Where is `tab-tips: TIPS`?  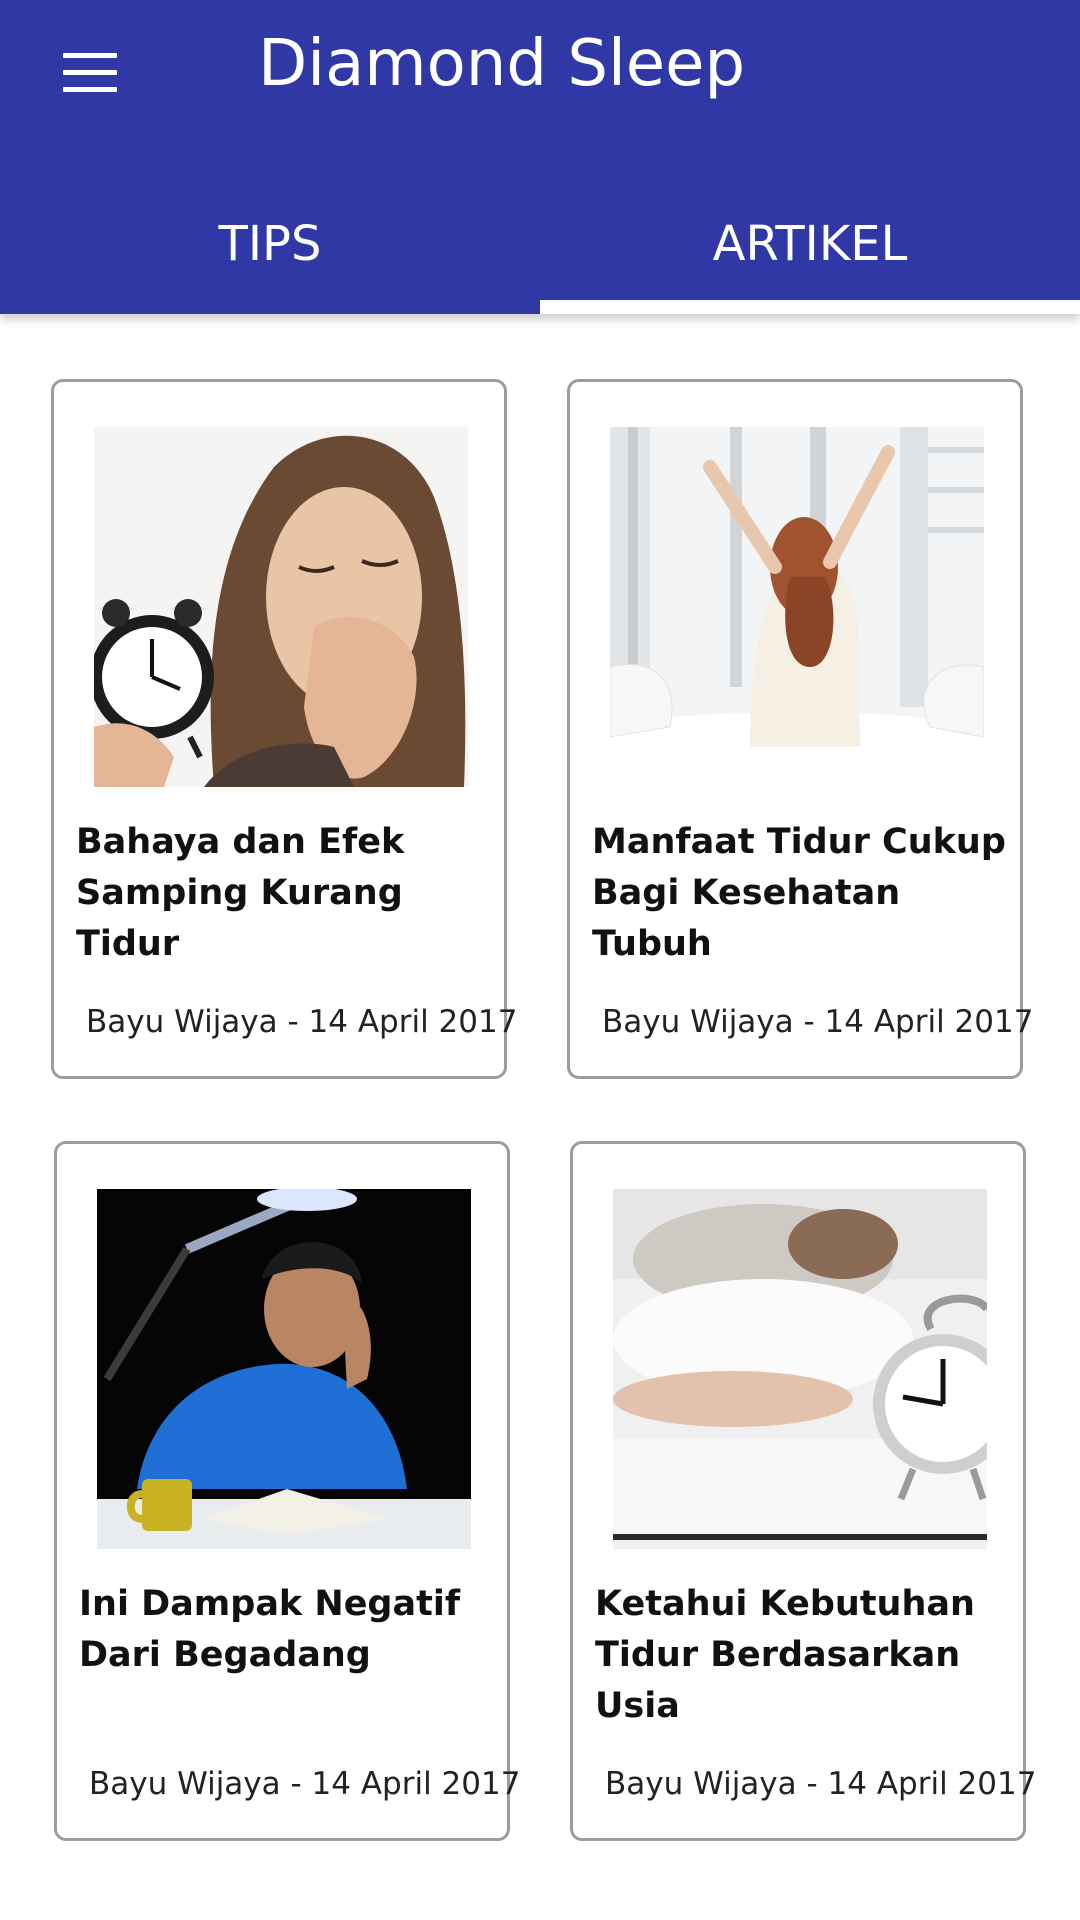 tab-tips: TIPS is located at coordinates (270, 252).